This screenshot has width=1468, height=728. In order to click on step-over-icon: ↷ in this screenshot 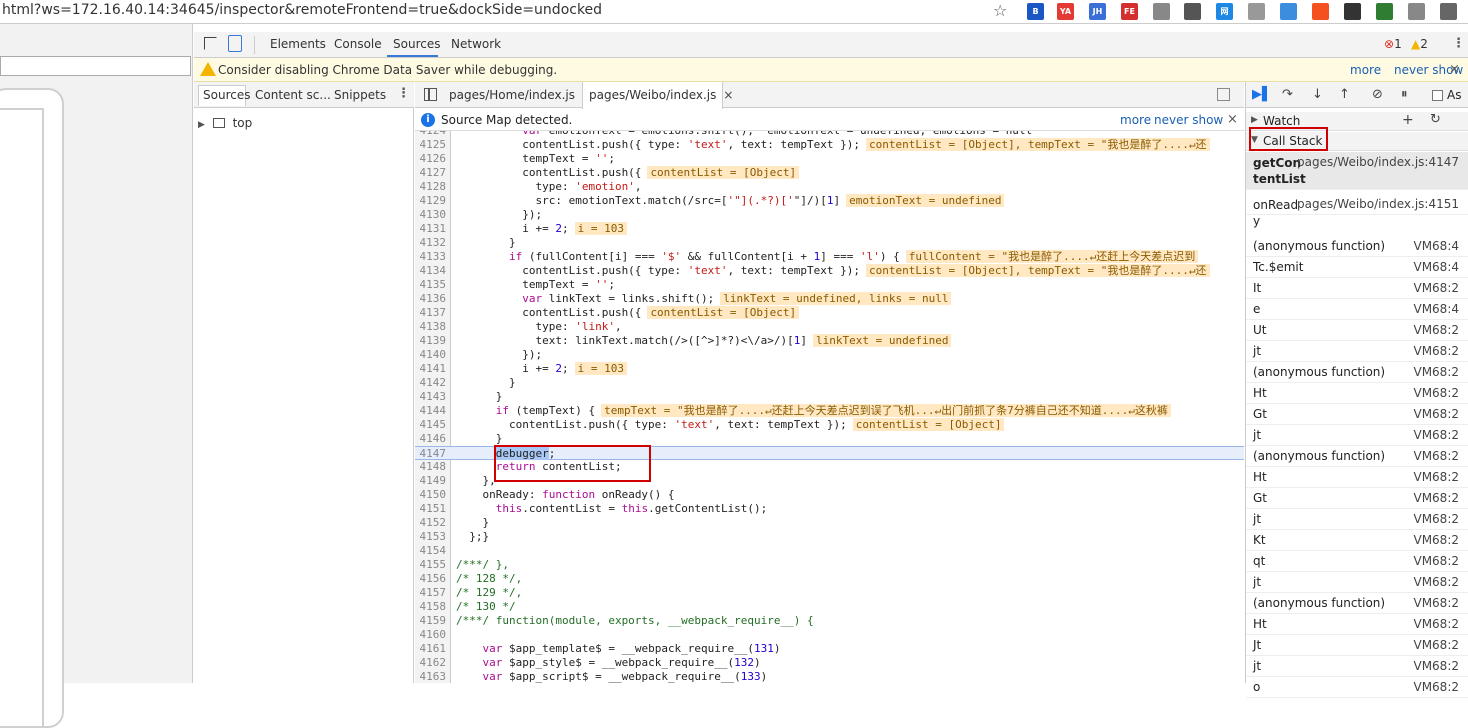, I will do `click(1287, 94)`.